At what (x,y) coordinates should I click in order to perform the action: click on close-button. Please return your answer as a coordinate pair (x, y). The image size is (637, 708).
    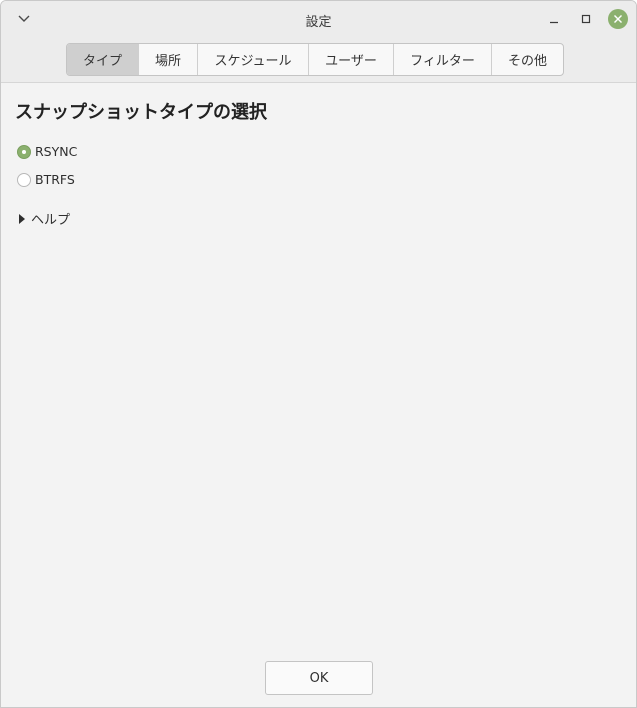
    Looking at the image, I should click on (618, 19).